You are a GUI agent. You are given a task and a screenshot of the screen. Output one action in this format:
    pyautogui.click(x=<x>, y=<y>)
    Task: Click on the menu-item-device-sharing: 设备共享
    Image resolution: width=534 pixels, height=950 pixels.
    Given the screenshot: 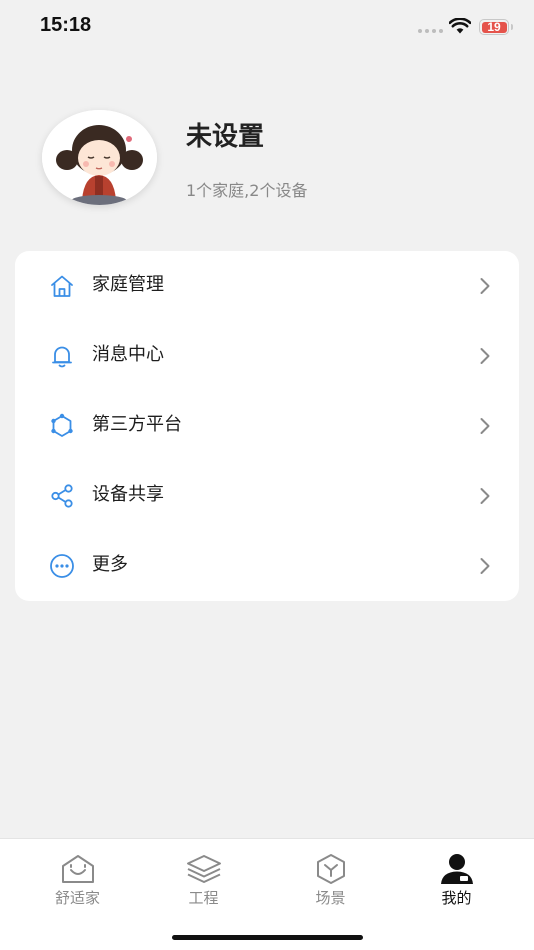 What is the action you would take?
    pyautogui.click(x=267, y=496)
    